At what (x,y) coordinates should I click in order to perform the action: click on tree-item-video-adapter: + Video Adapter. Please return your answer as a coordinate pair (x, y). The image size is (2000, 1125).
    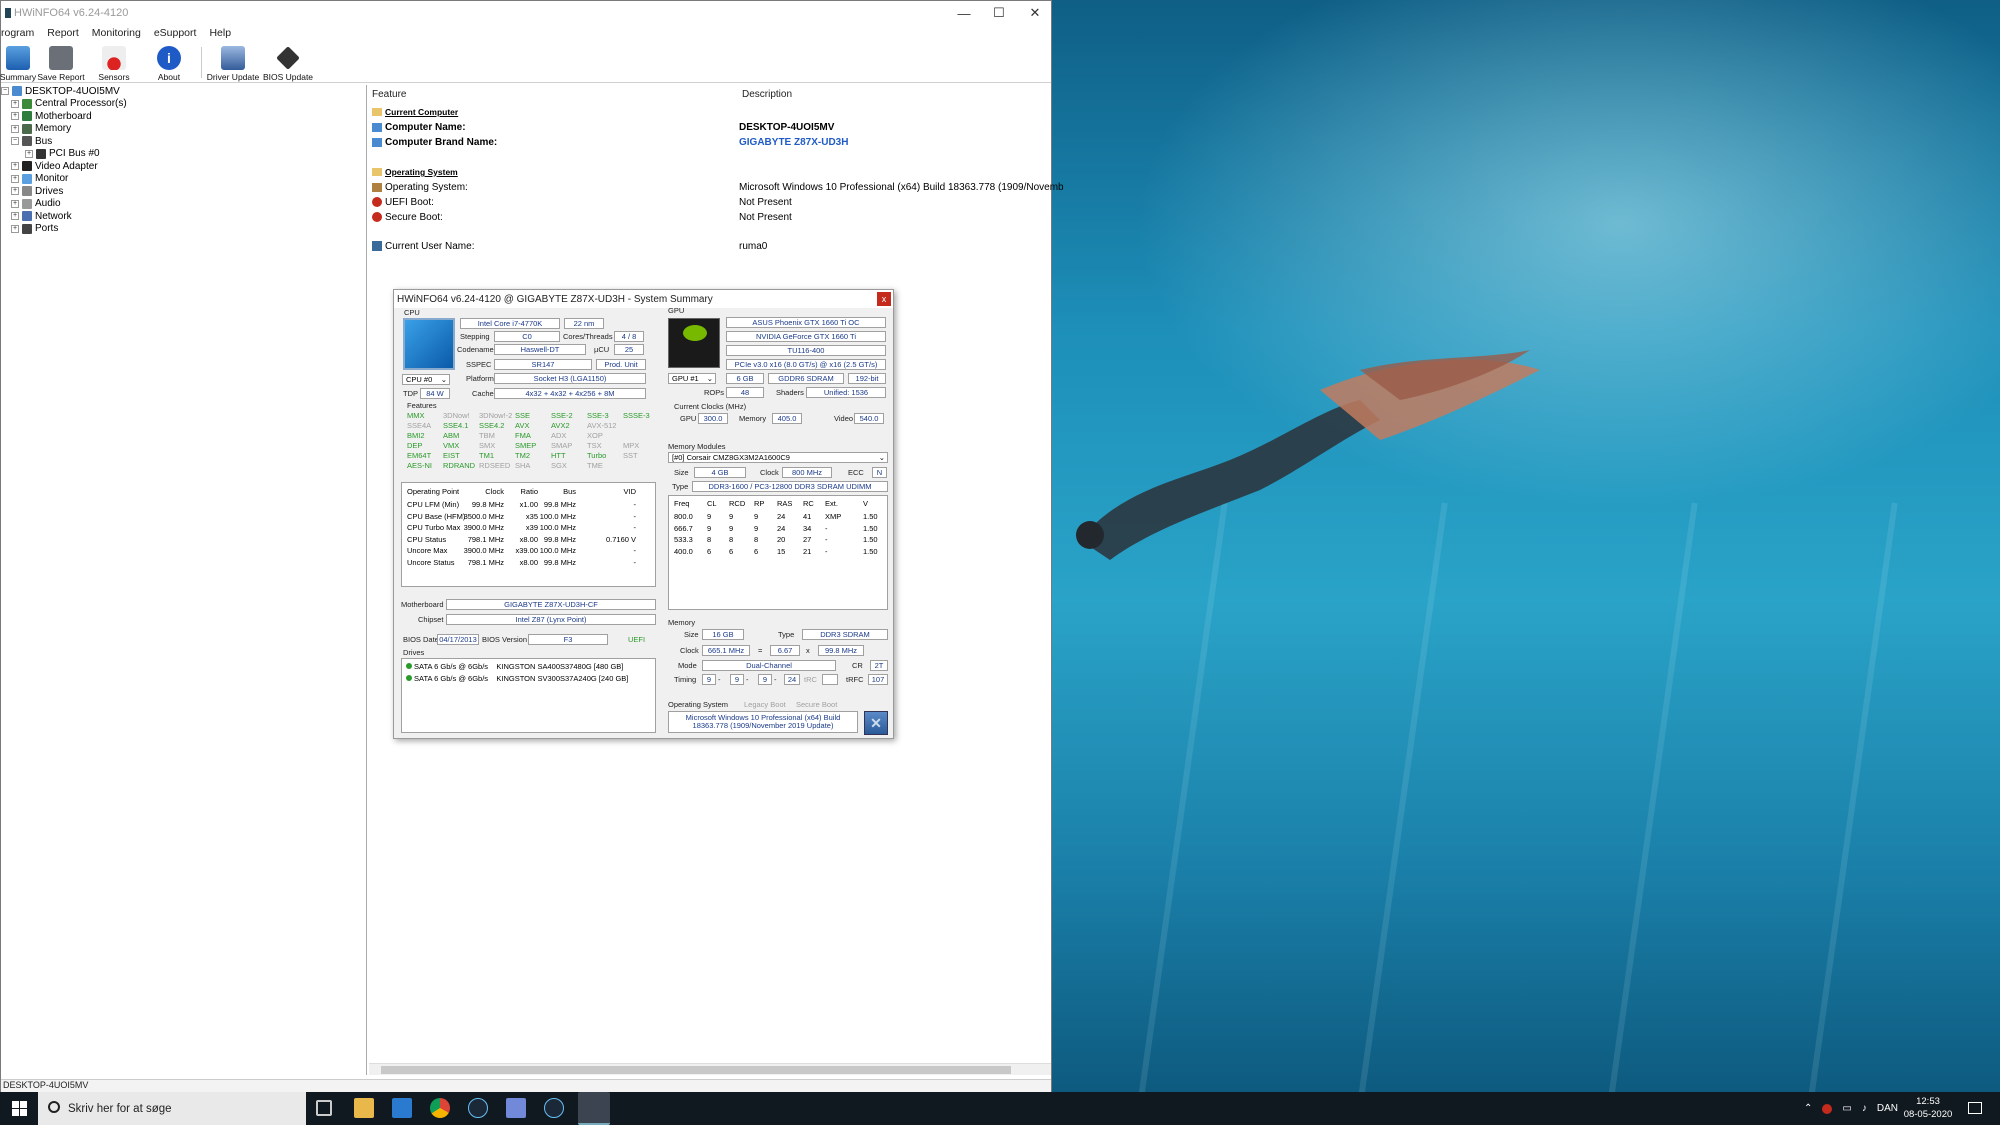
    Looking at the image, I should click on (183, 166).